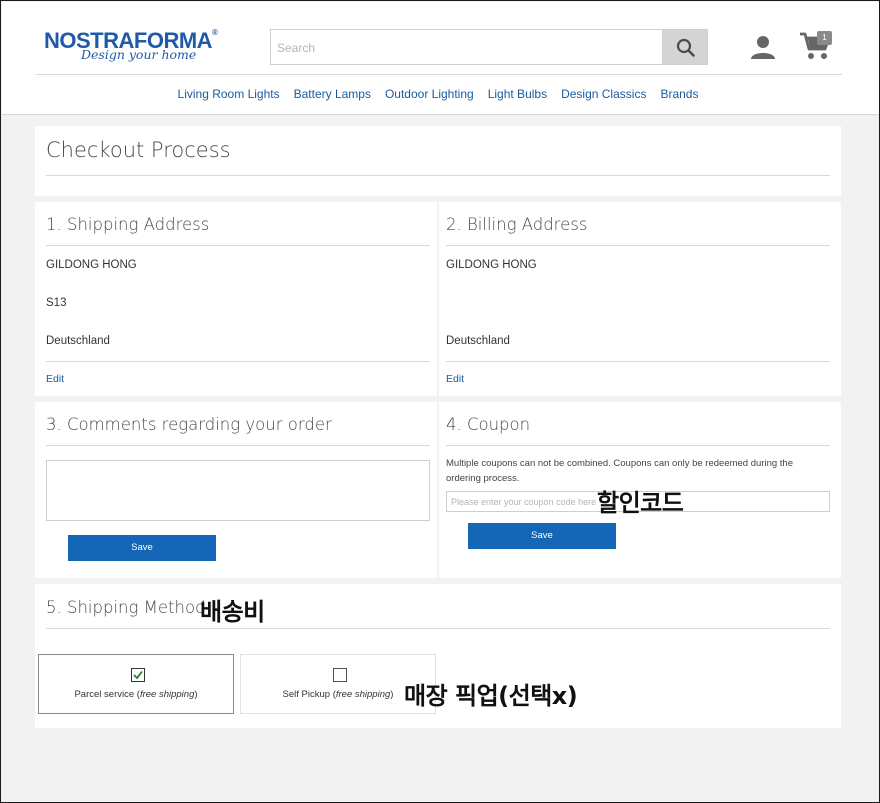 Image resolution: width=880 pixels, height=803 pixels. I want to click on header-divider, so click(439, 74).